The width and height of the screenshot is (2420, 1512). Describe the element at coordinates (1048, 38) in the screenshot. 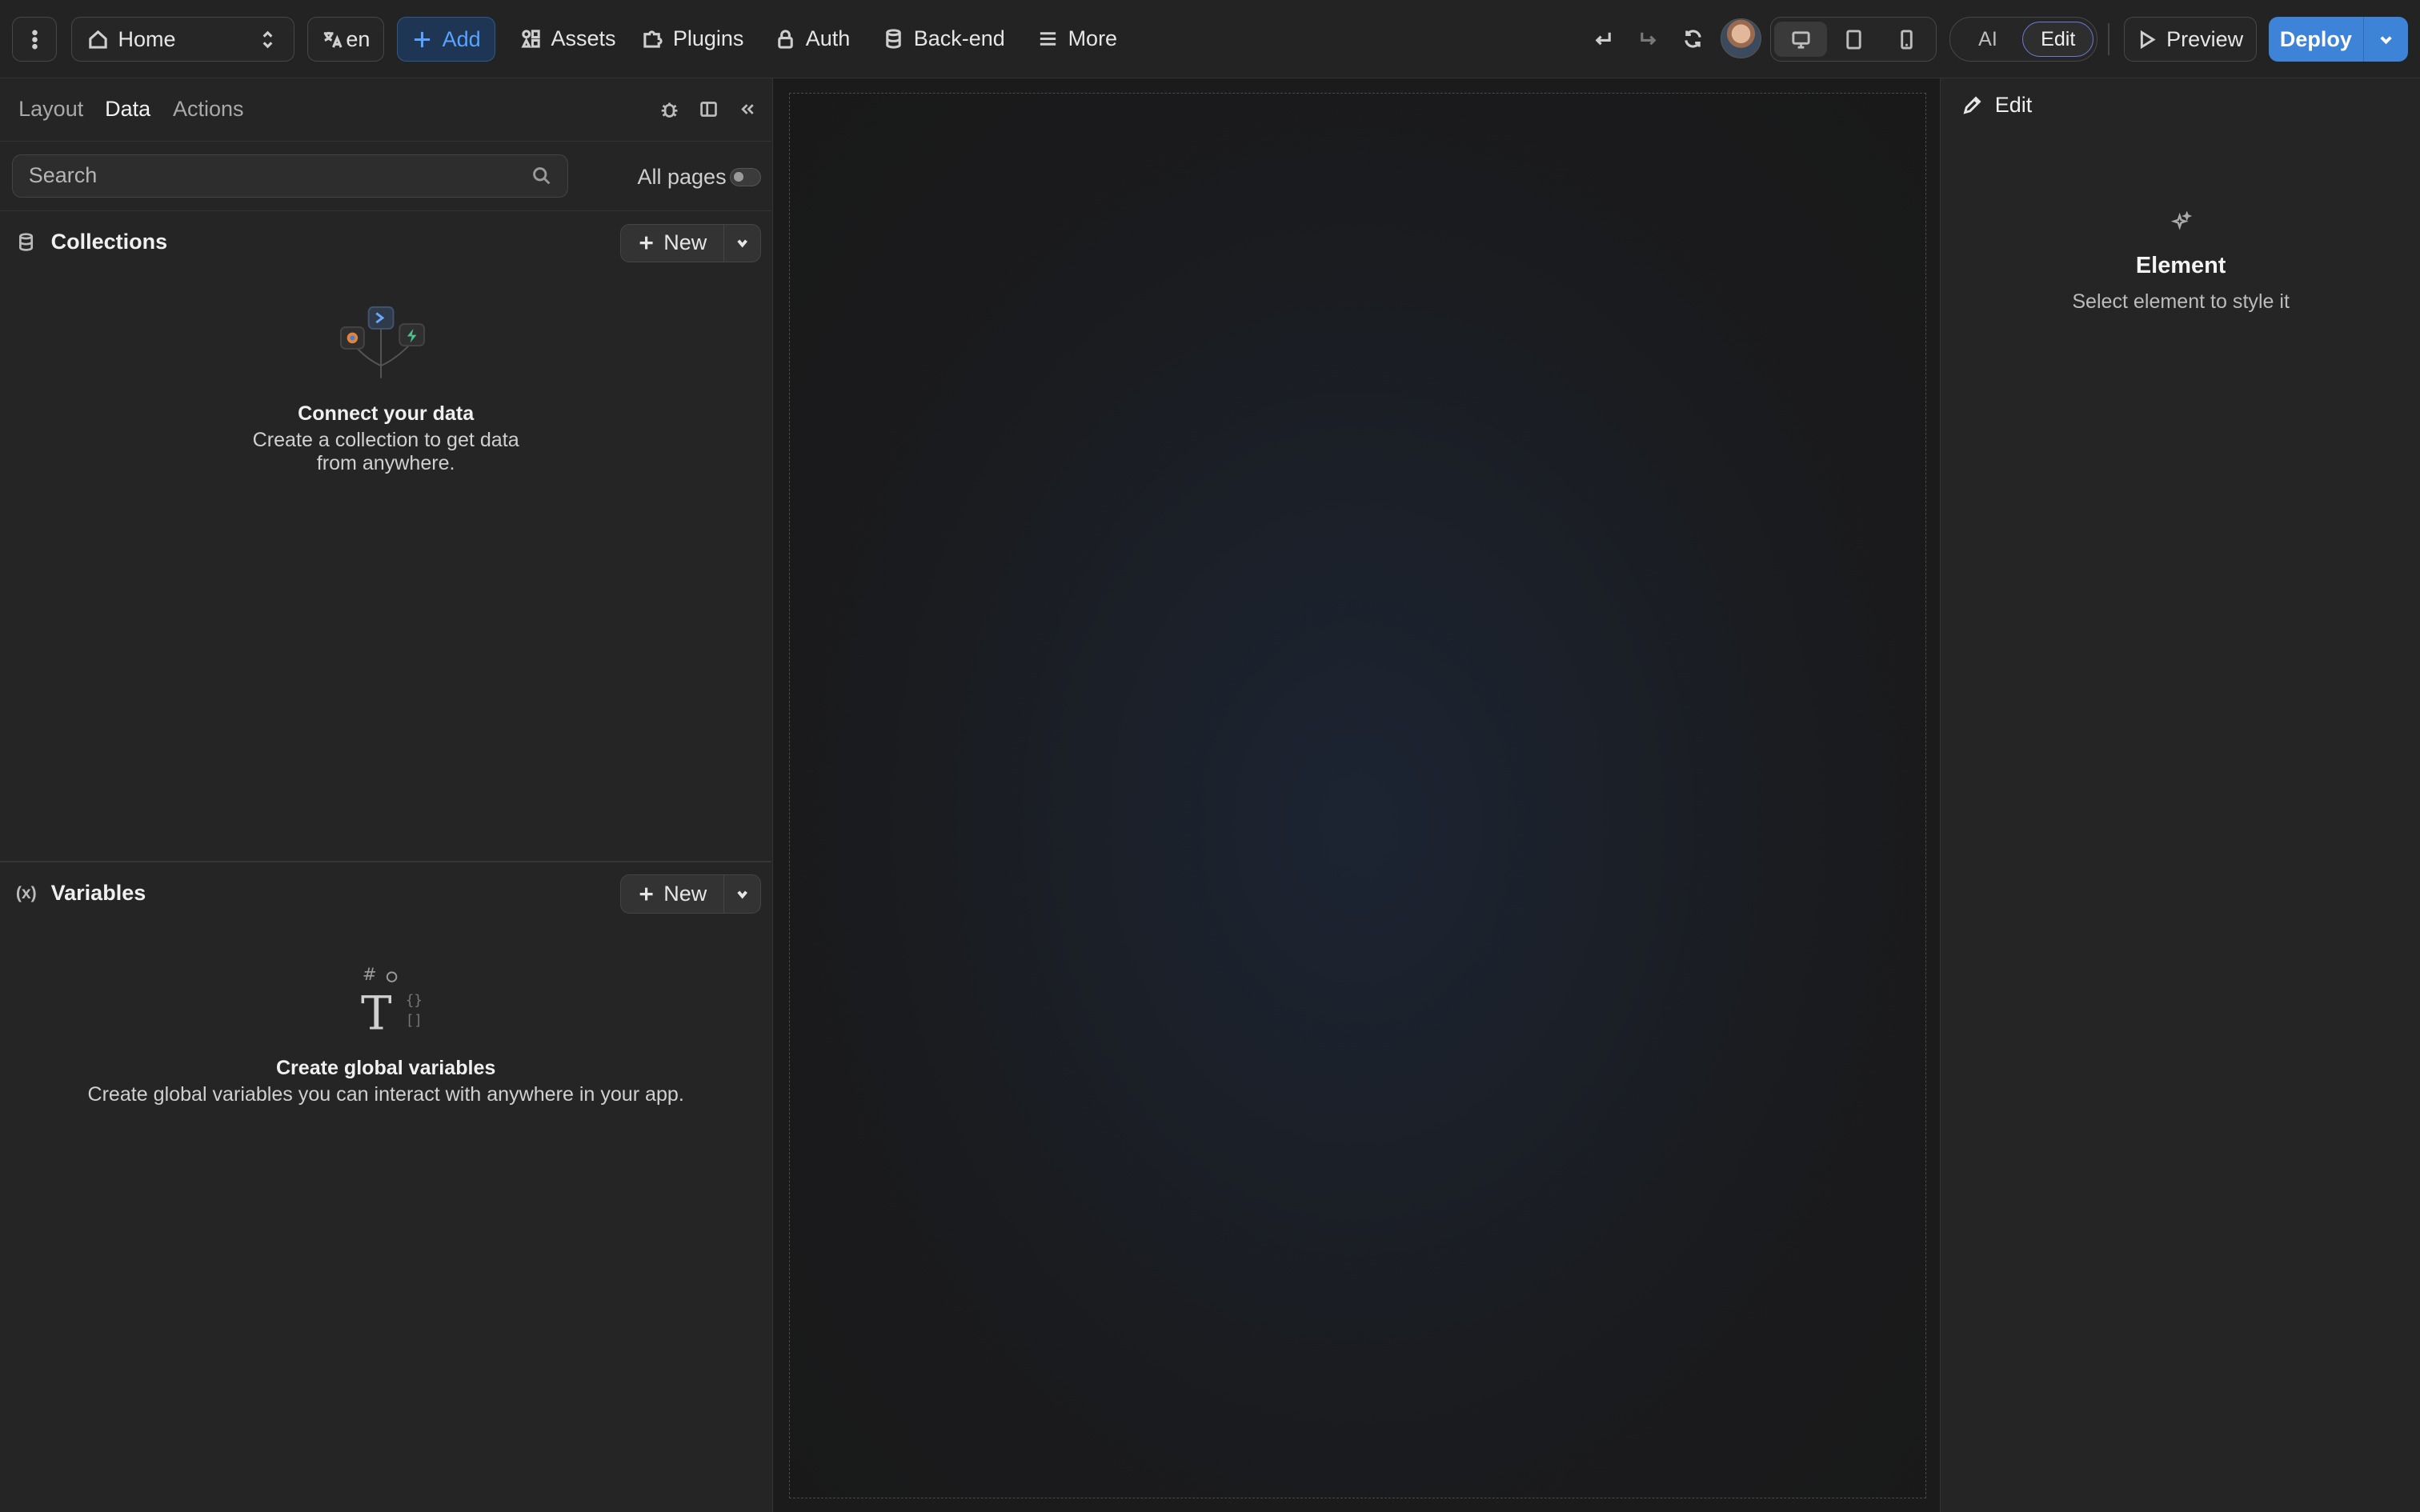

I see `menu-lines-icon` at that location.